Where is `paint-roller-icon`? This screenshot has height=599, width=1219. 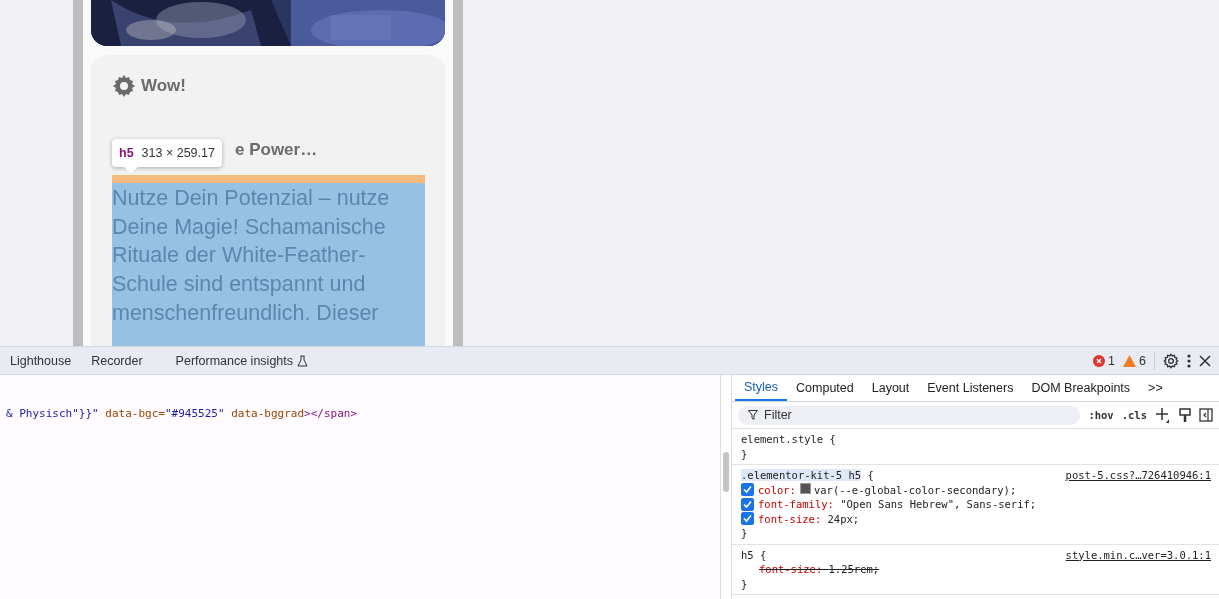 paint-roller-icon is located at coordinates (1185, 415).